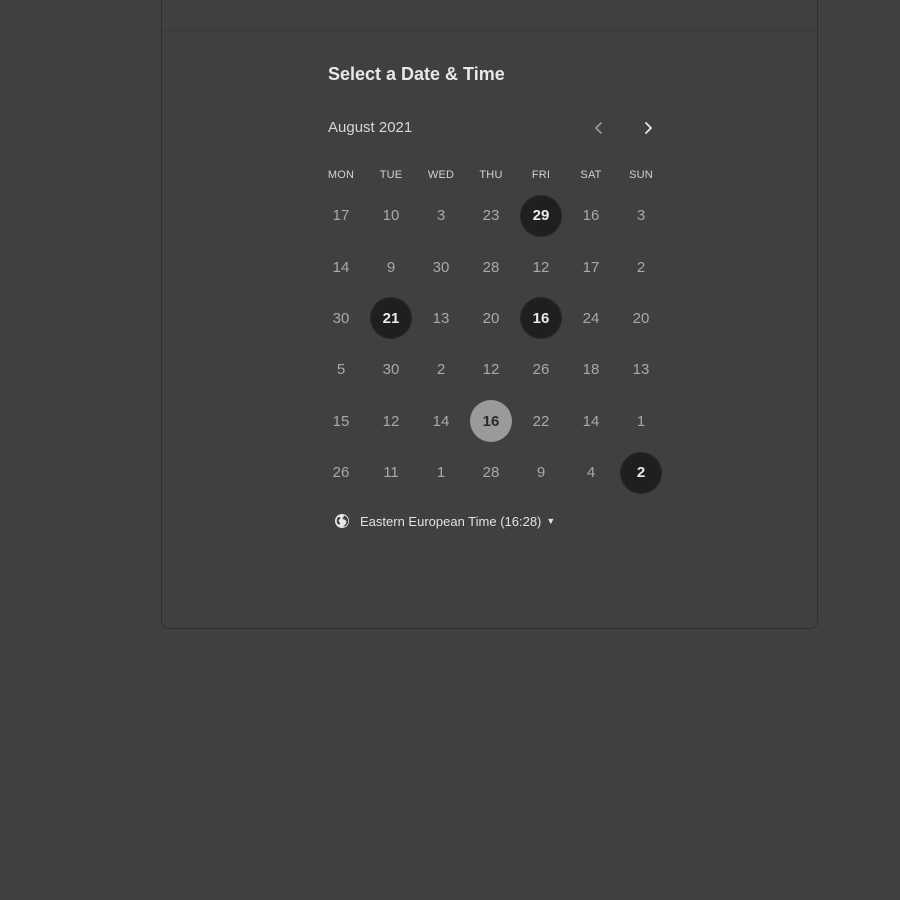 The image size is (900, 900). I want to click on calendar-day-number: 11, so click(391, 473).